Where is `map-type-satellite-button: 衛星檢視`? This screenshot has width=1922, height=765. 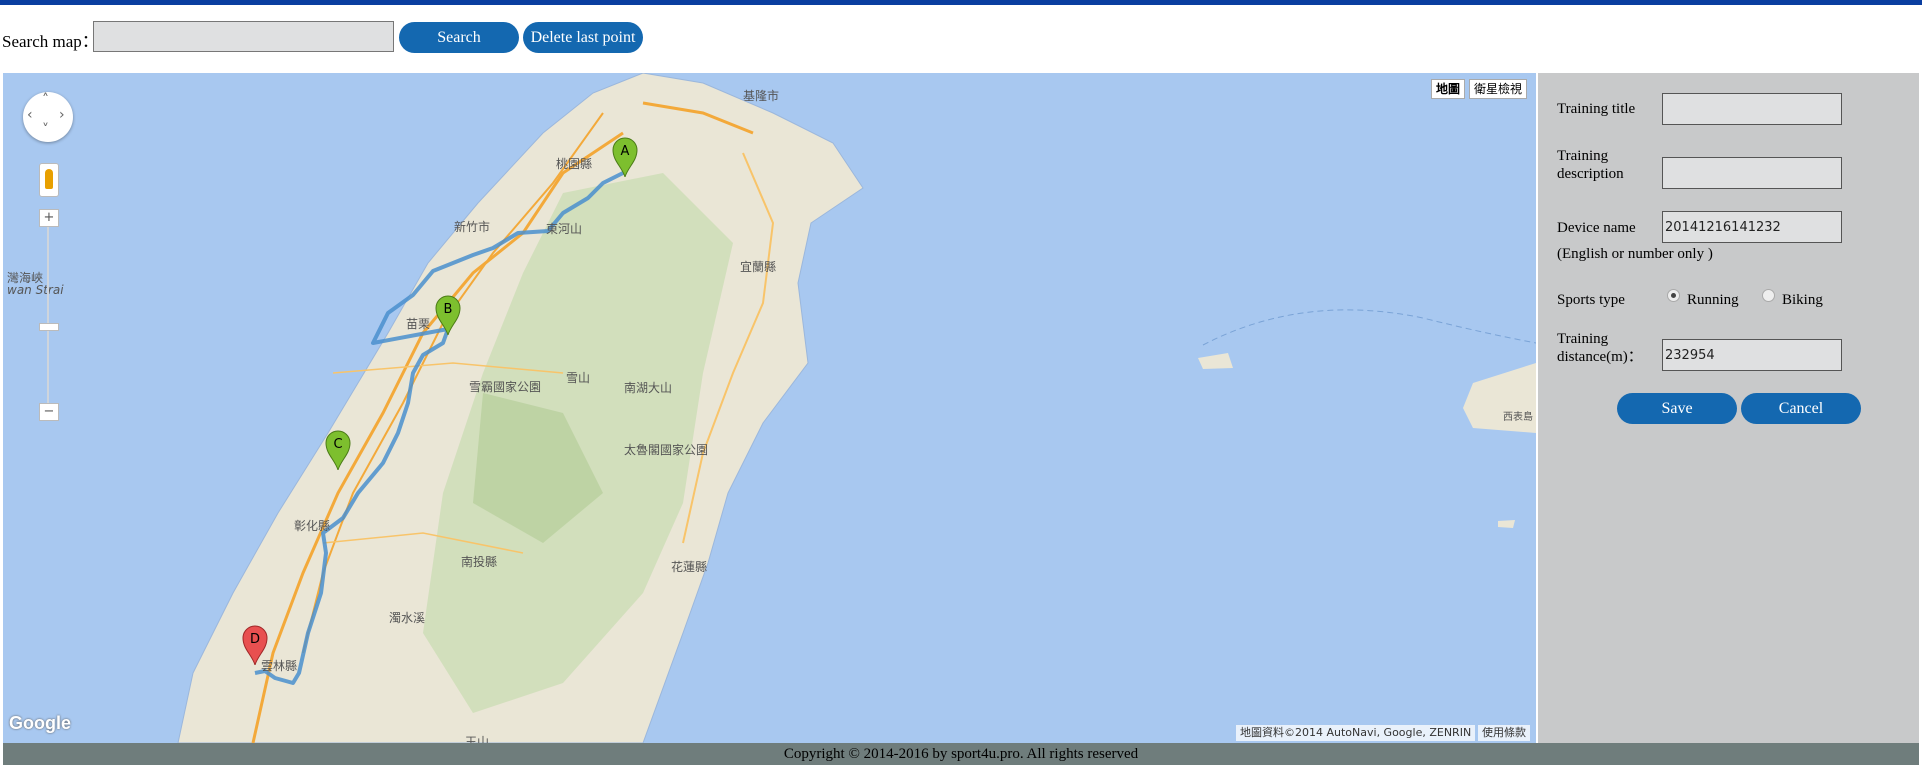 map-type-satellite-button: 衛星檢視 is located at coordinates (1498, 89).